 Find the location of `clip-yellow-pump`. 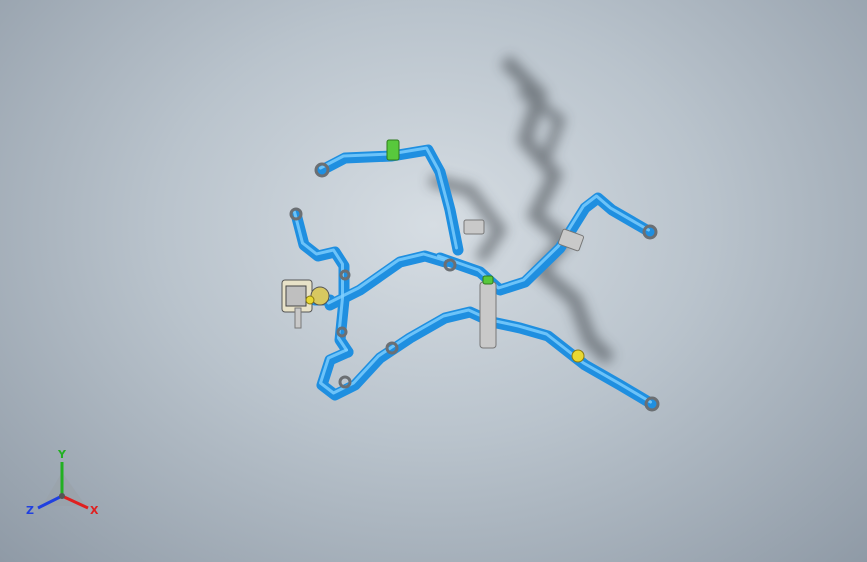

clip-yellow-pump is located at coordinates (310, 300).